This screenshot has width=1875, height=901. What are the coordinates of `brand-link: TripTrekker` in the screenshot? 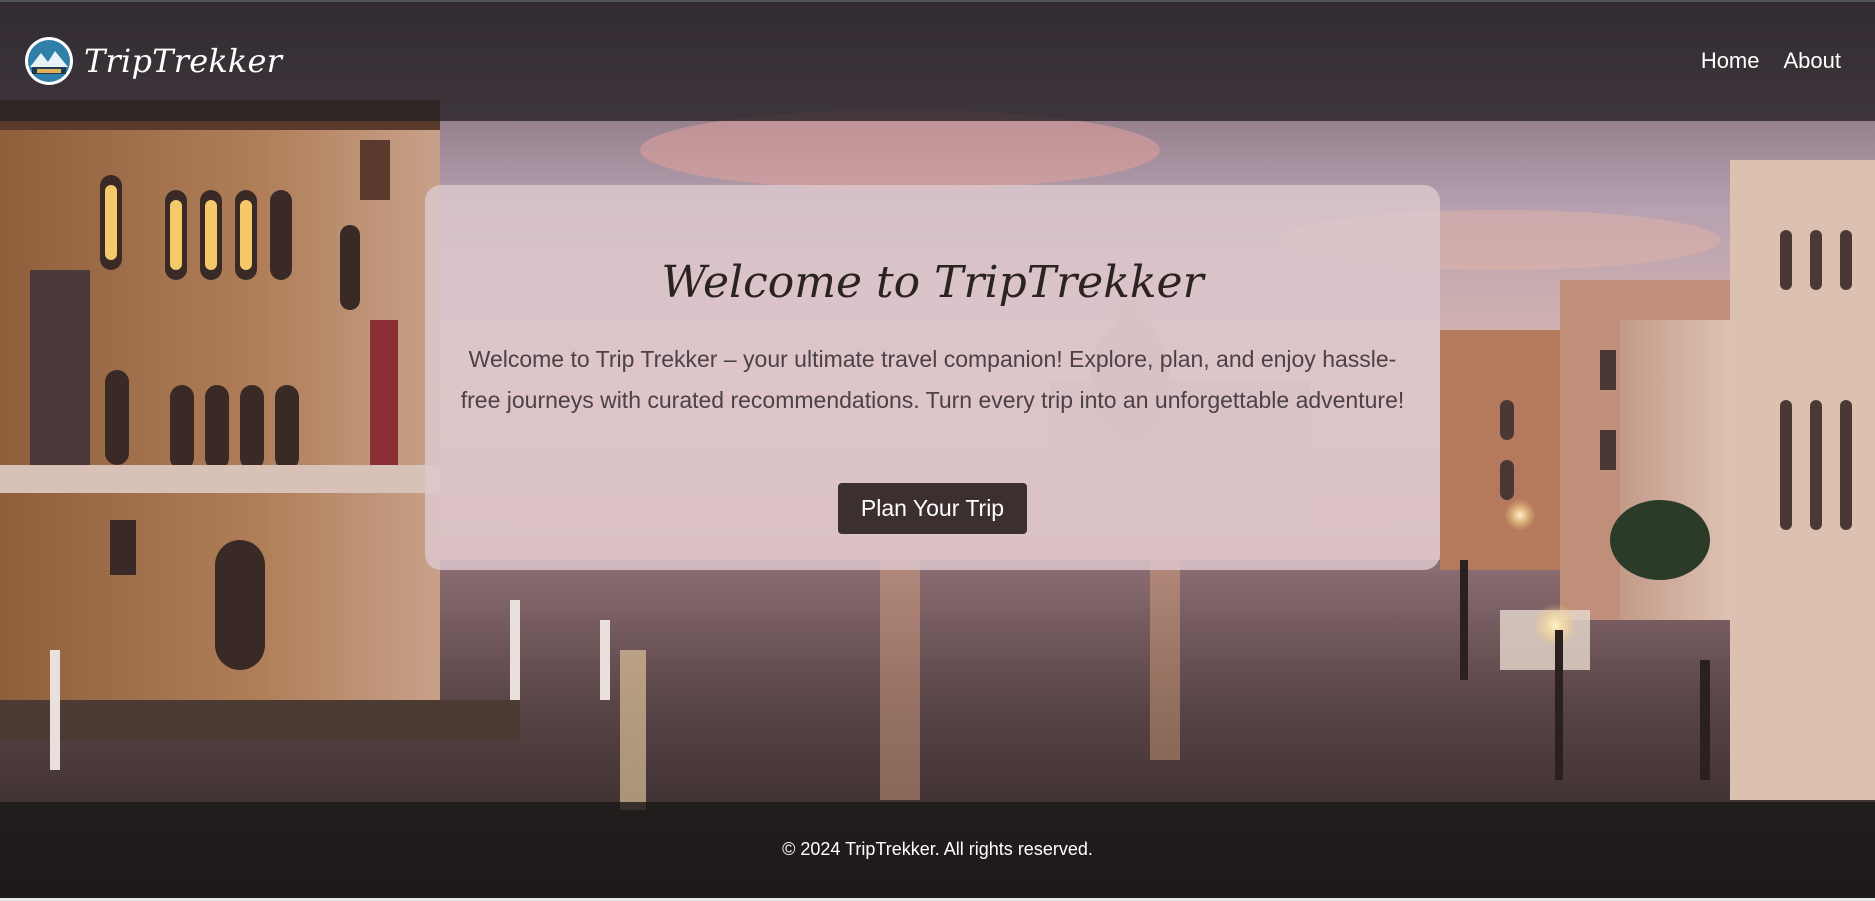 It's located at (153, 61).